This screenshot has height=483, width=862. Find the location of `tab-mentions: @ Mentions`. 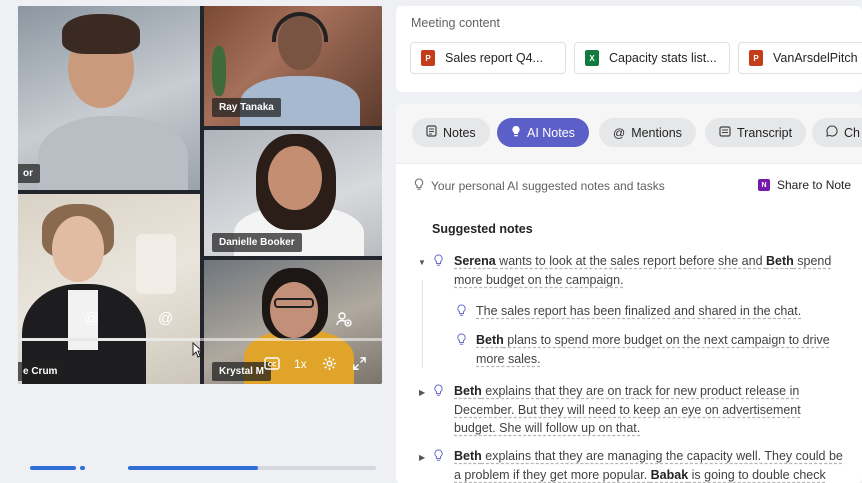

tab-mentions: @ Mentions is located at coordinates (647, 132).